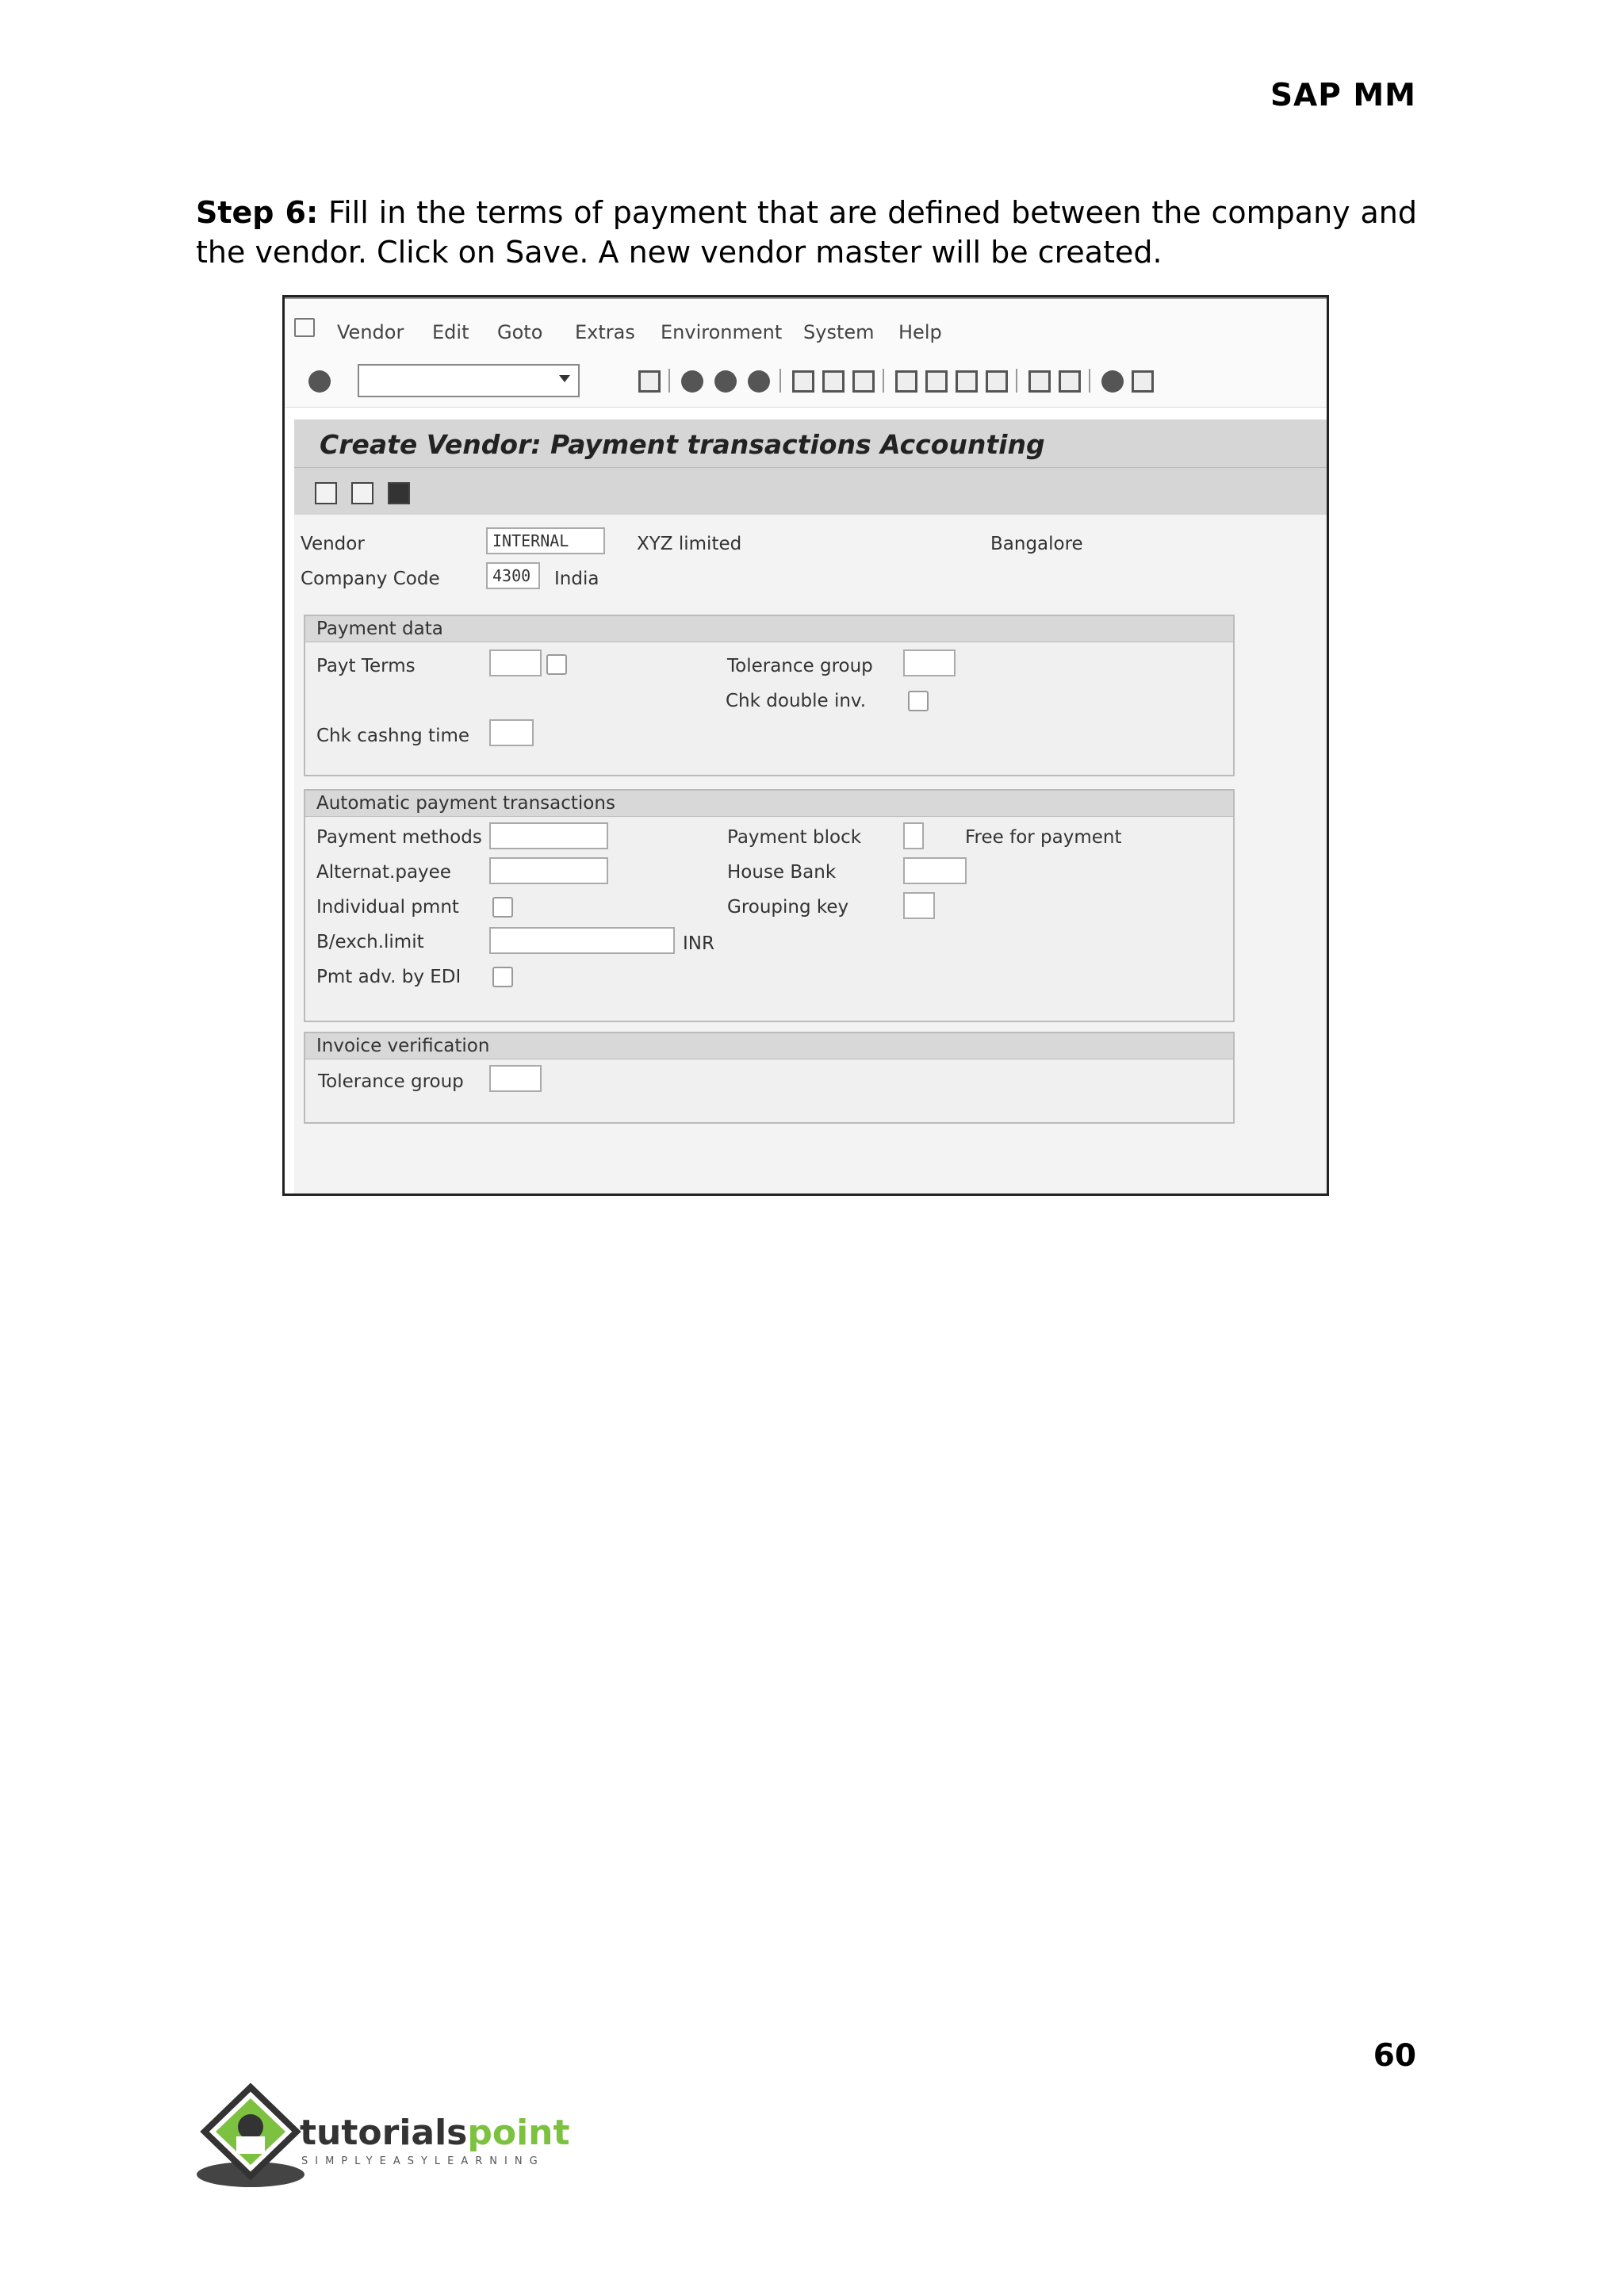 This screenshot has width=1624, height=2295. I want to click on command-field, so click(469, 380).